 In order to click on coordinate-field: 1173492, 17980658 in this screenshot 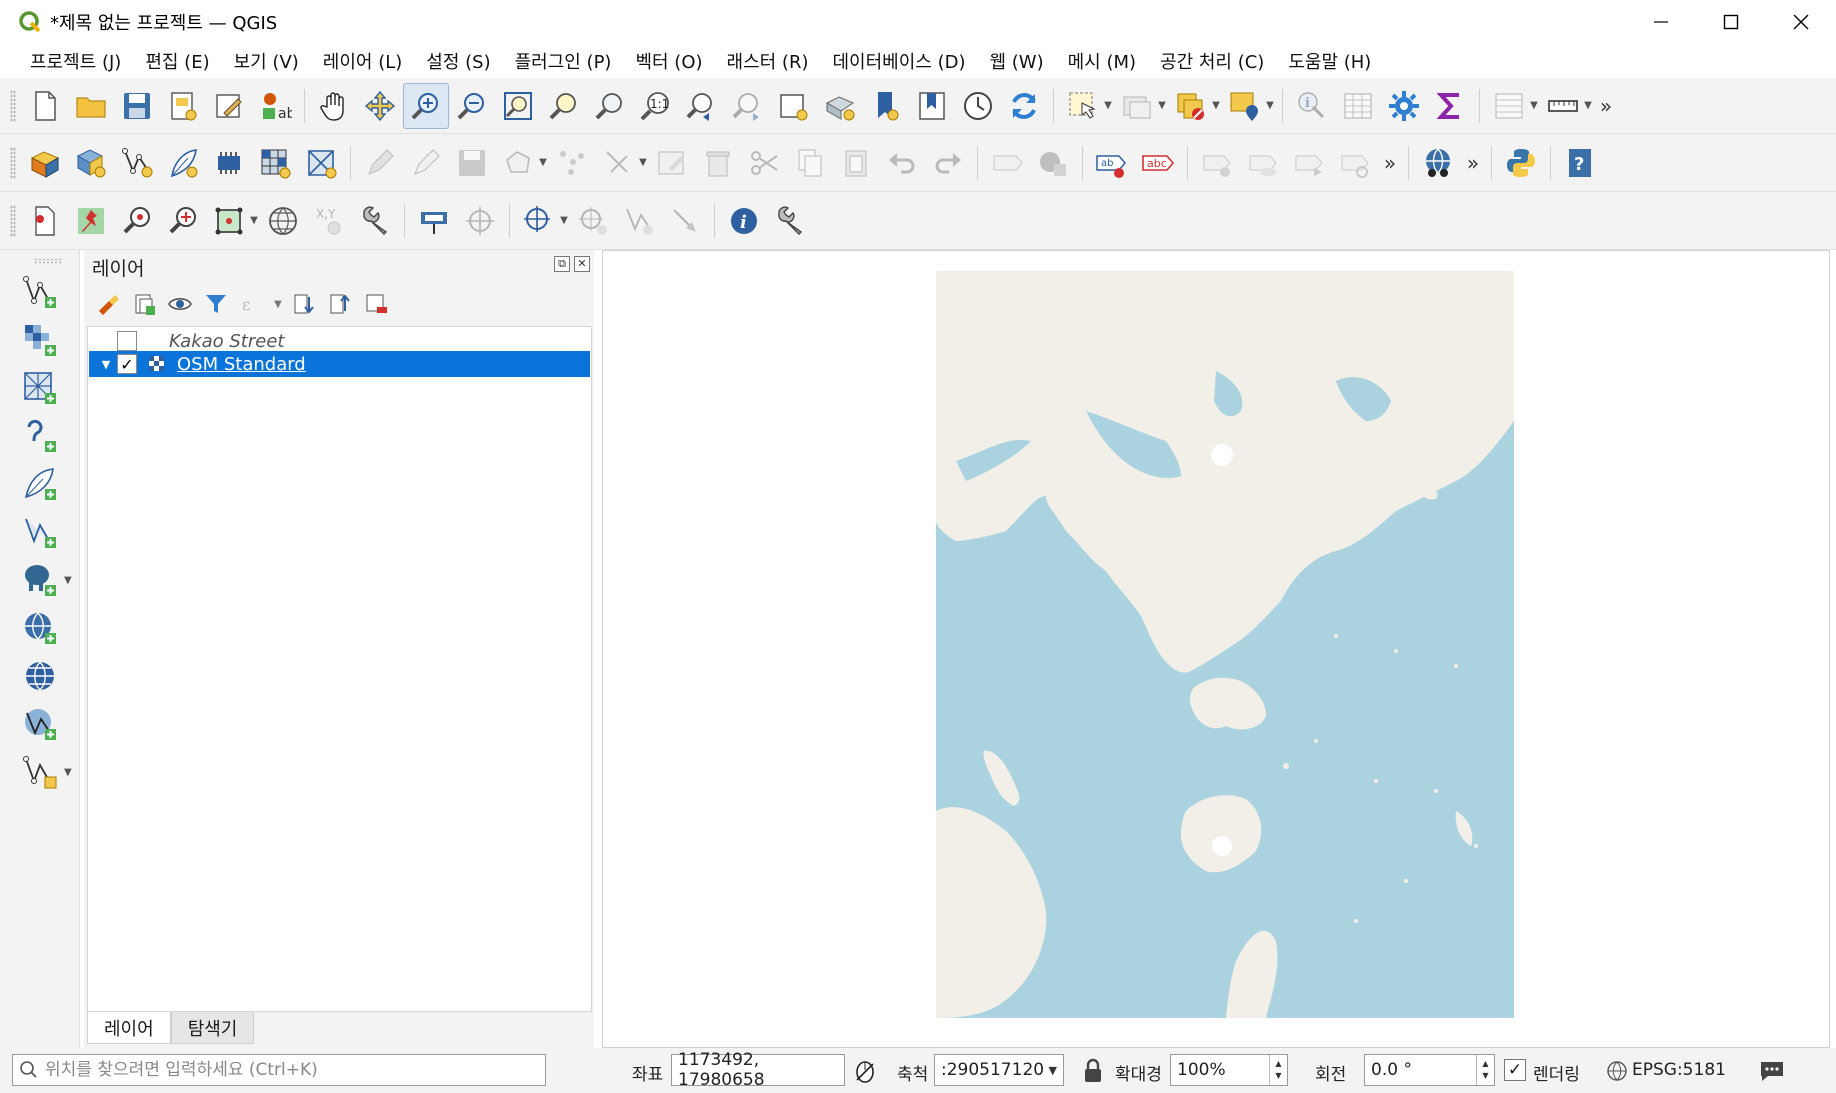, I will do `click(758, 1070)`.